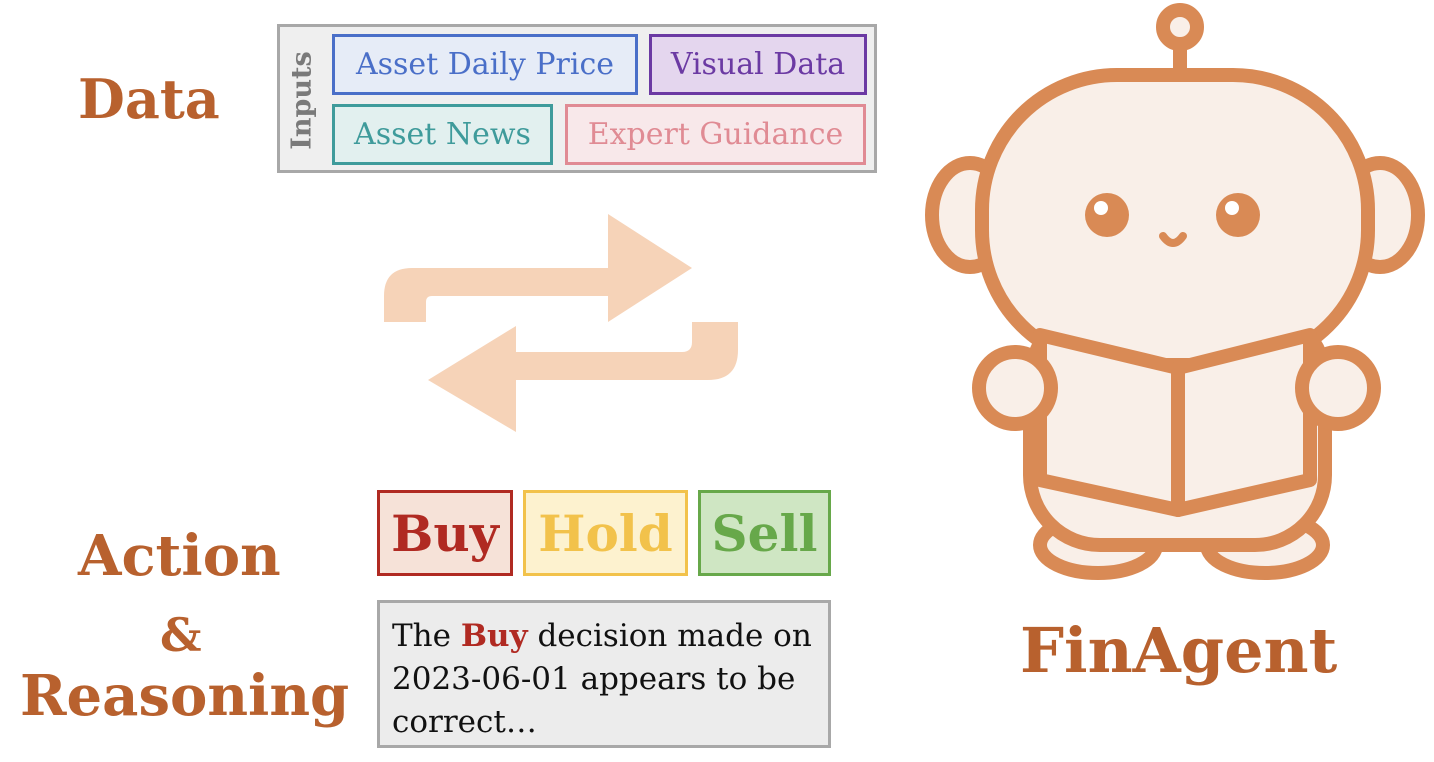 This screenshot has width=1434, height=762. What do you see at coordinates (1338, 388) in the screenshot?
I see `right-hand` at bounding box center [1338, 388].